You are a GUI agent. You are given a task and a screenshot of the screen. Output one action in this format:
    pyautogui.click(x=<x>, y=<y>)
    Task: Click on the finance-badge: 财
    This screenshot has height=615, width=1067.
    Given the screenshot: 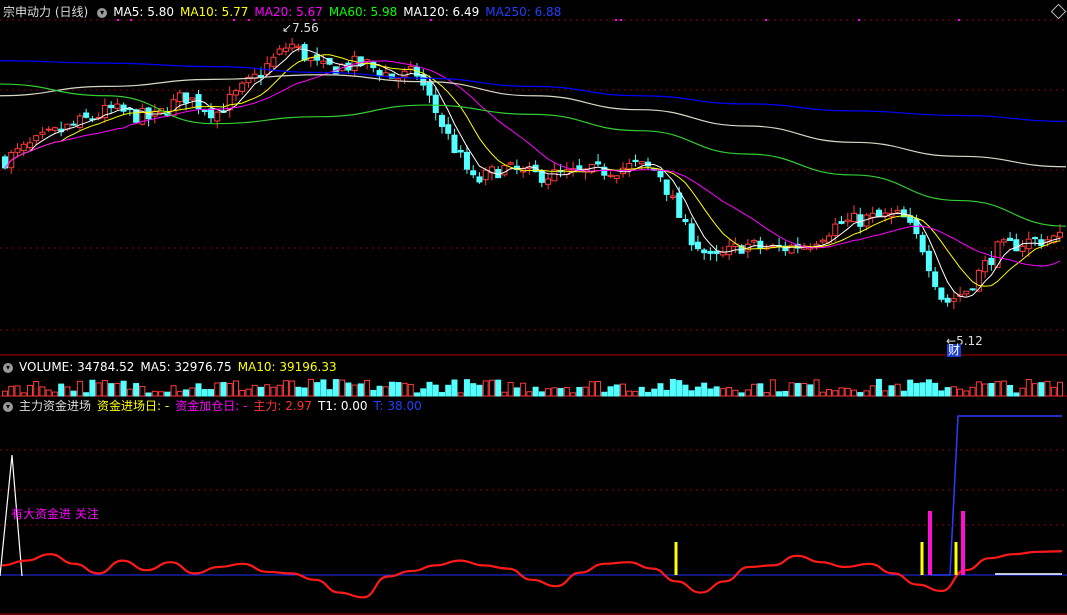 What is the action you would take?
    pyautogui.click(x=954, y=350)
    